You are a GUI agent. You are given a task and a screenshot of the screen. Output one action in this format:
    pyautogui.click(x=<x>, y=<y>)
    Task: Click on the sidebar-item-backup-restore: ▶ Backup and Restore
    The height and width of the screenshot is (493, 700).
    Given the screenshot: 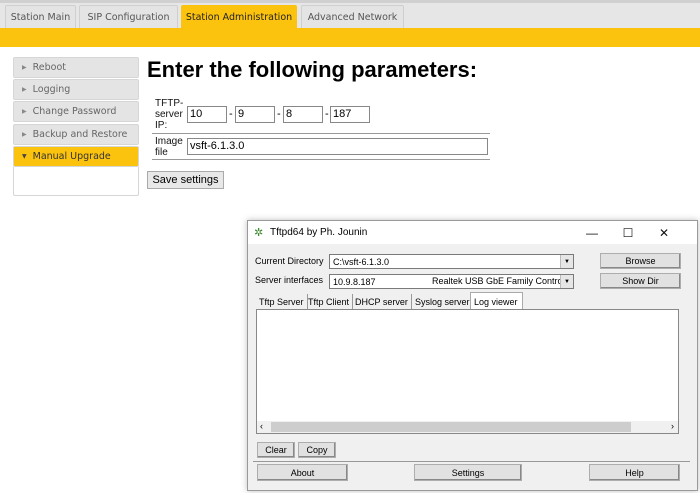 What is the action you would take?
    pyautogui.click(x=76, y=134)
    